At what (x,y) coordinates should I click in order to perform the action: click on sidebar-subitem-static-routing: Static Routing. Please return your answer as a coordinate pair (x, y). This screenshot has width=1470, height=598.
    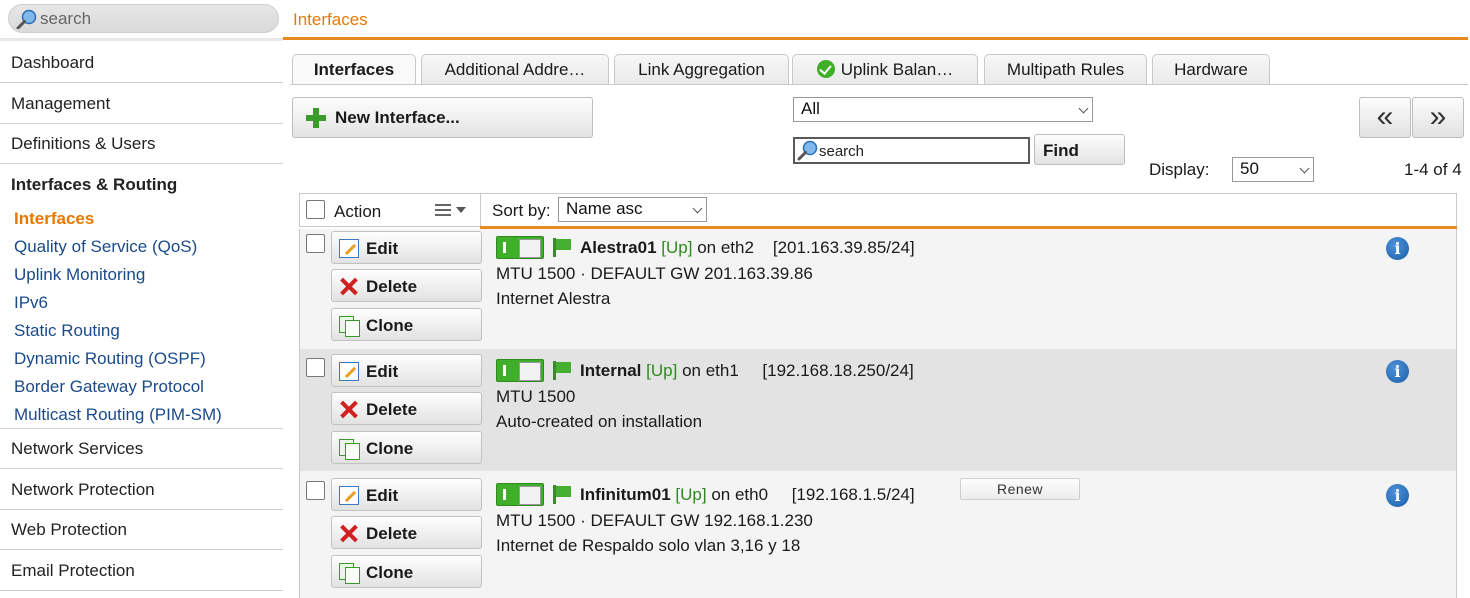
    Looking at the image, I should click on (67, 331).